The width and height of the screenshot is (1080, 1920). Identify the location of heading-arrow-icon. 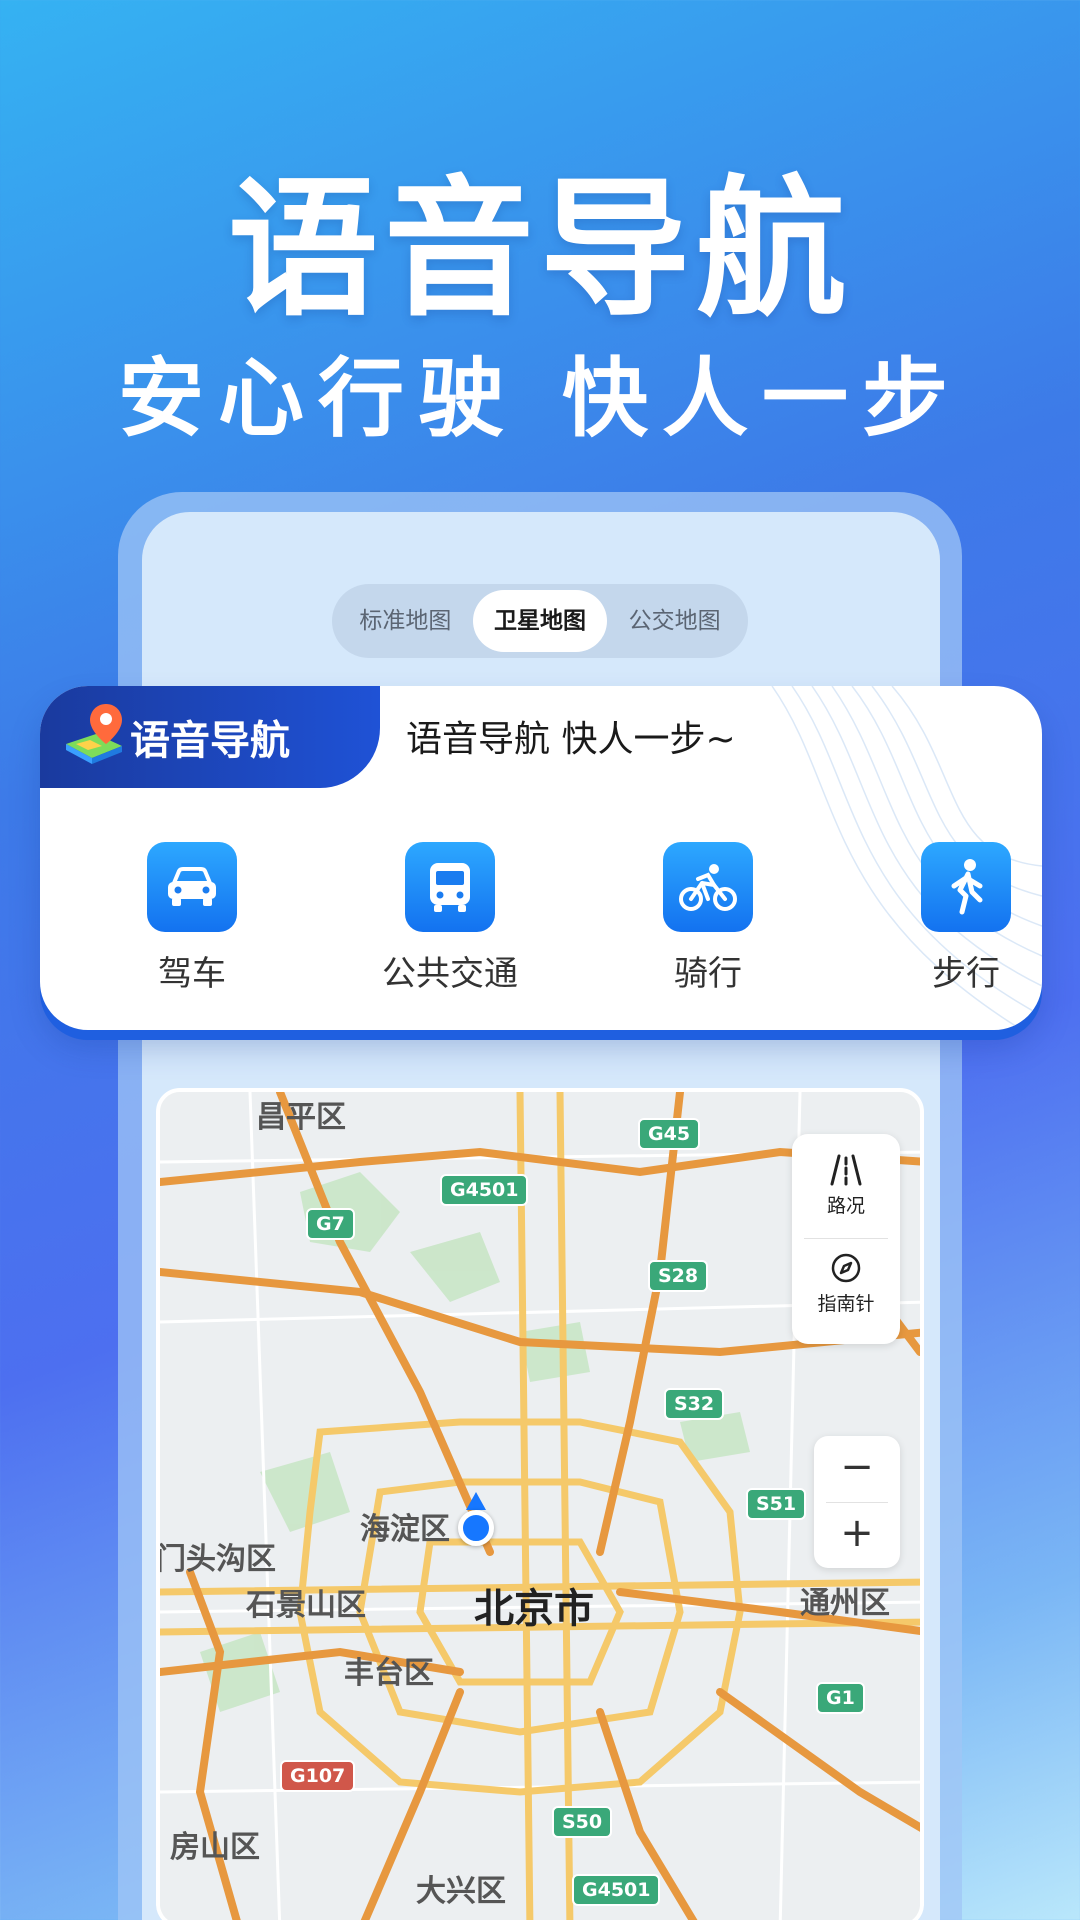
(476, 1501).